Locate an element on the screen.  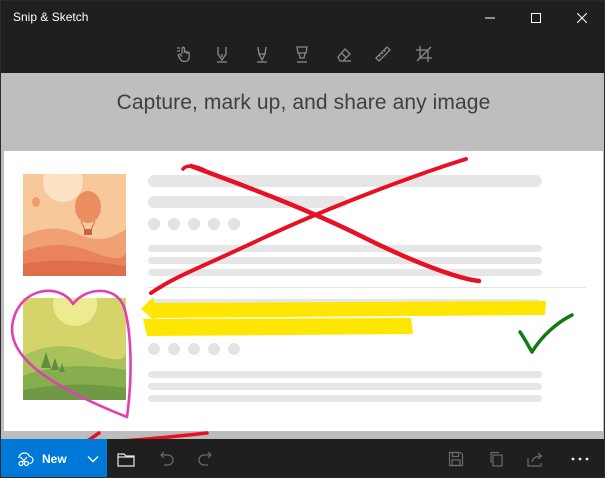
canvas-bottom-margin is located at coordinates (302, 435).